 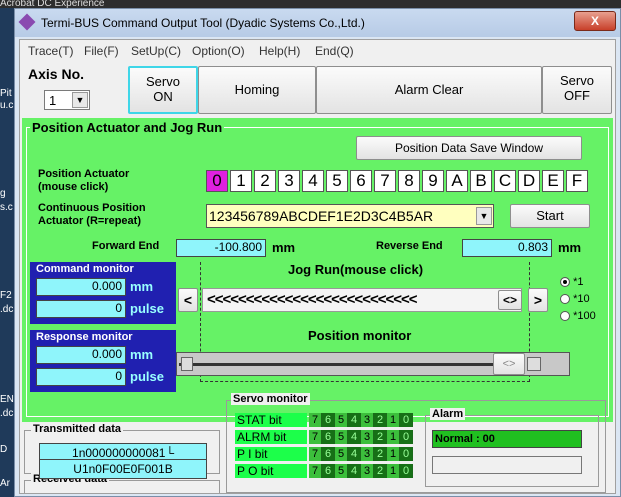 What do you see at coordinates (271, 420) in the screenshot?
I see `servo-row-label: STAT bit` at bounding box center [271, 420].